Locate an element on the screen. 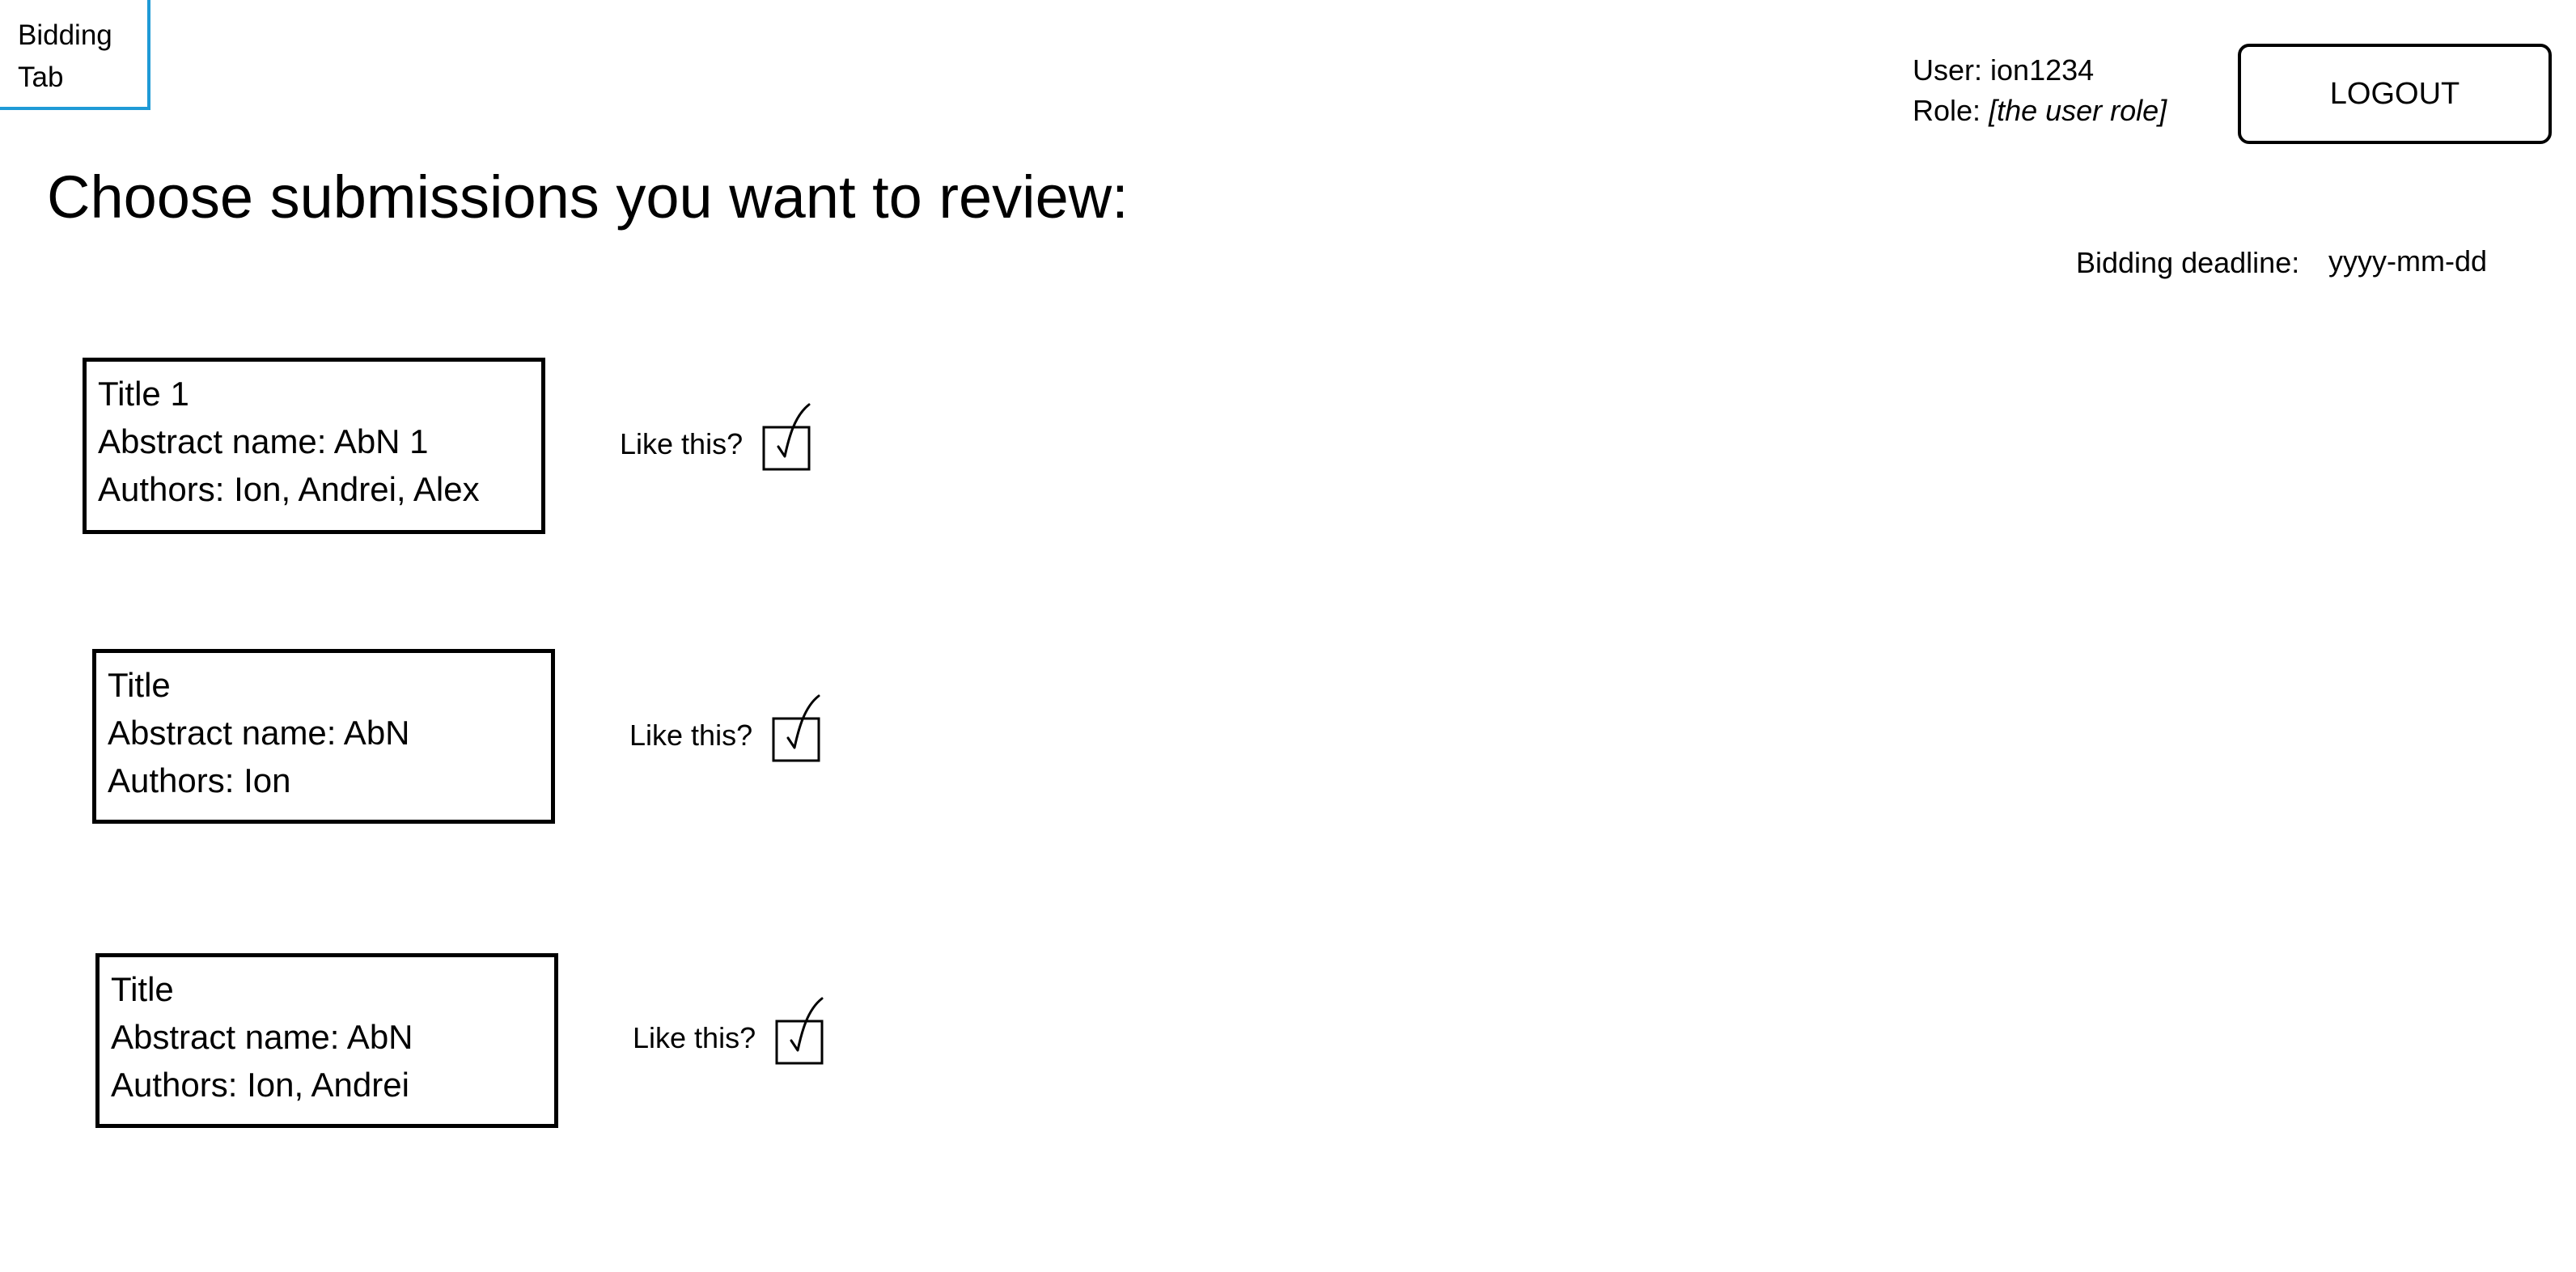 This screenshot has width=2576, height=1272. page-title: Choose submissions you want to review: is located at coordinates (588, 197).